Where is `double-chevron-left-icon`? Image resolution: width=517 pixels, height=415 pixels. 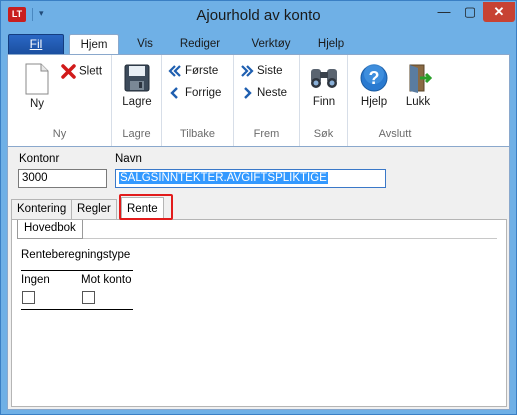
double-chevron-left-icon is located at coordinates (174, 71).